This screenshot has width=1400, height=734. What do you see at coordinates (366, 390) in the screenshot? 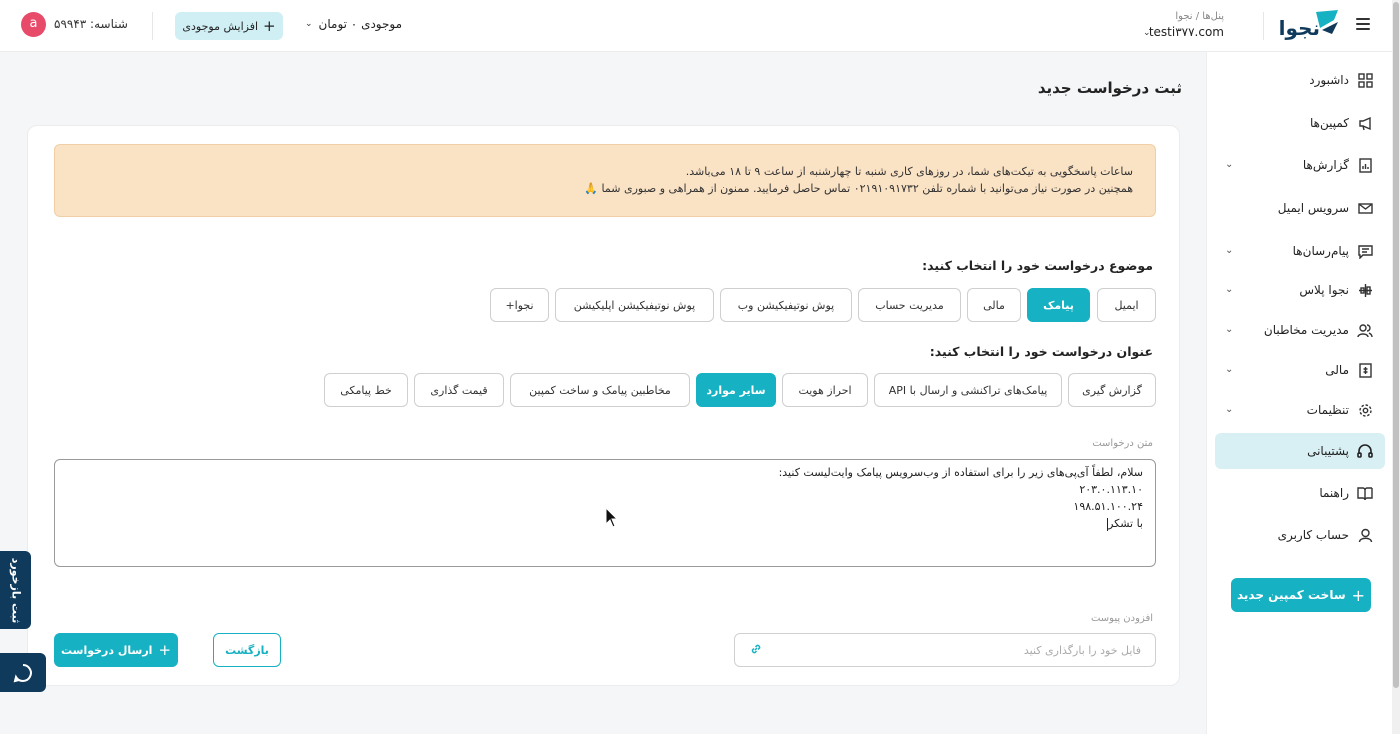
I see `title-chip-sms-line: خط پیامکی` at bounding box center [366, 390].